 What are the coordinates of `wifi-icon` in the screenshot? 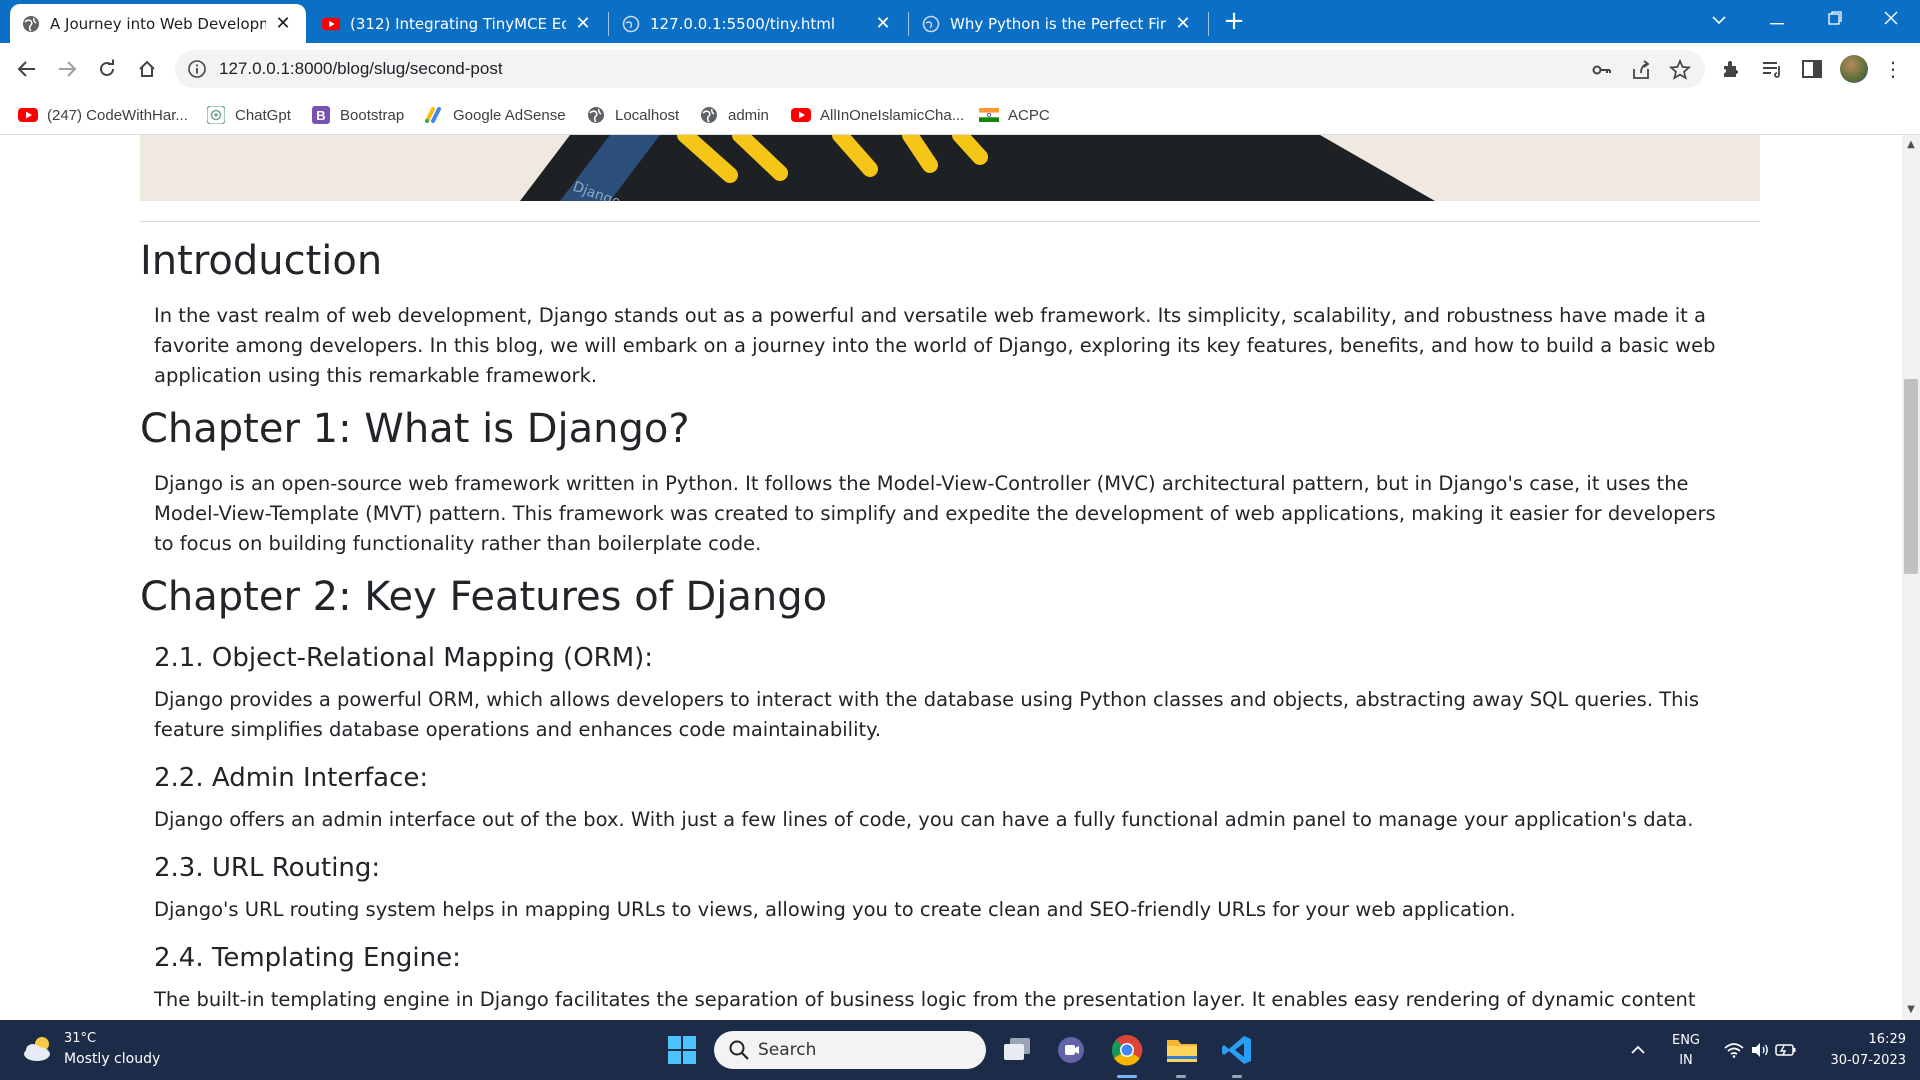 It's located at (1734, 1050).